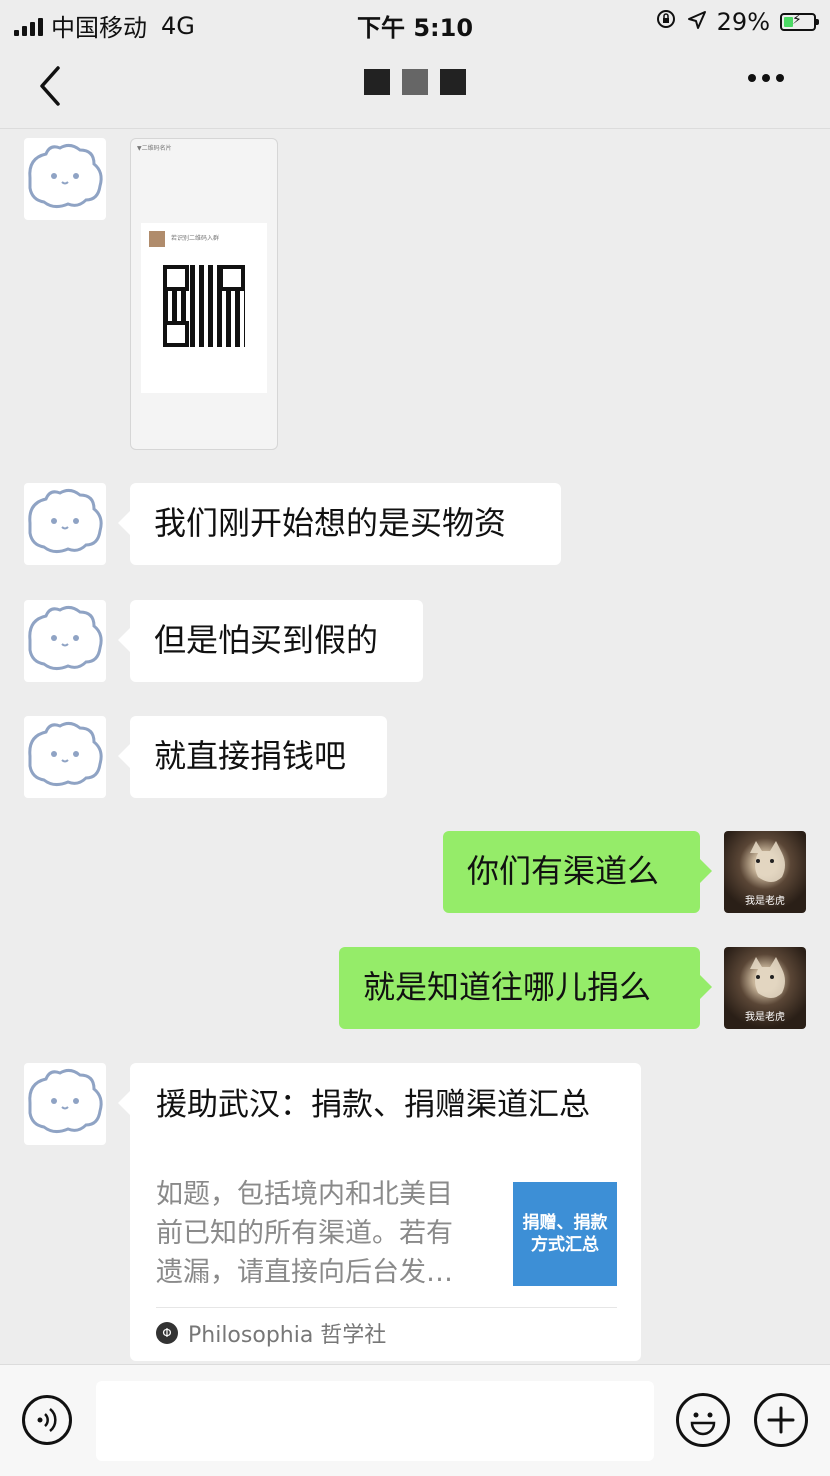  I want to click on message-bubble-incoming: 我们刚开始想的是买物资, so click(339, 524).